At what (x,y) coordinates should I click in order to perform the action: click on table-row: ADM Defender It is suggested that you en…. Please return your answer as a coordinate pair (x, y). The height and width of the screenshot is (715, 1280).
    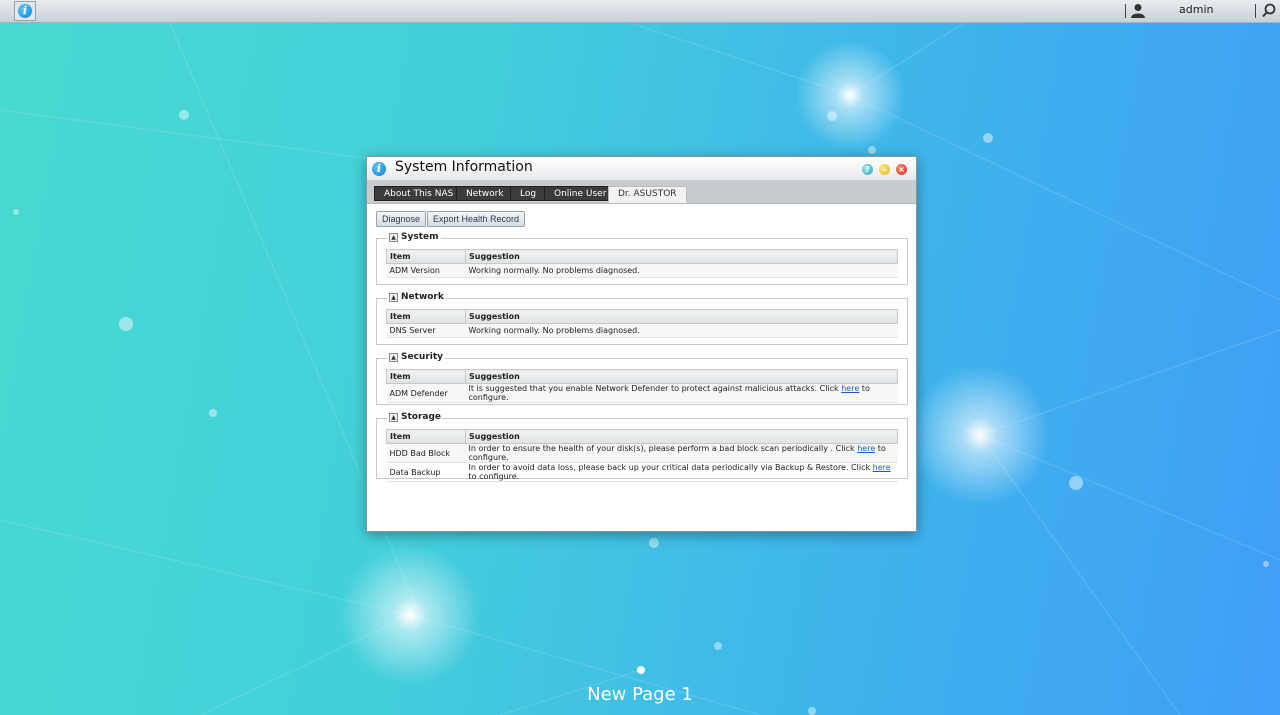
    Looking at the image, I should click on (642, 393).